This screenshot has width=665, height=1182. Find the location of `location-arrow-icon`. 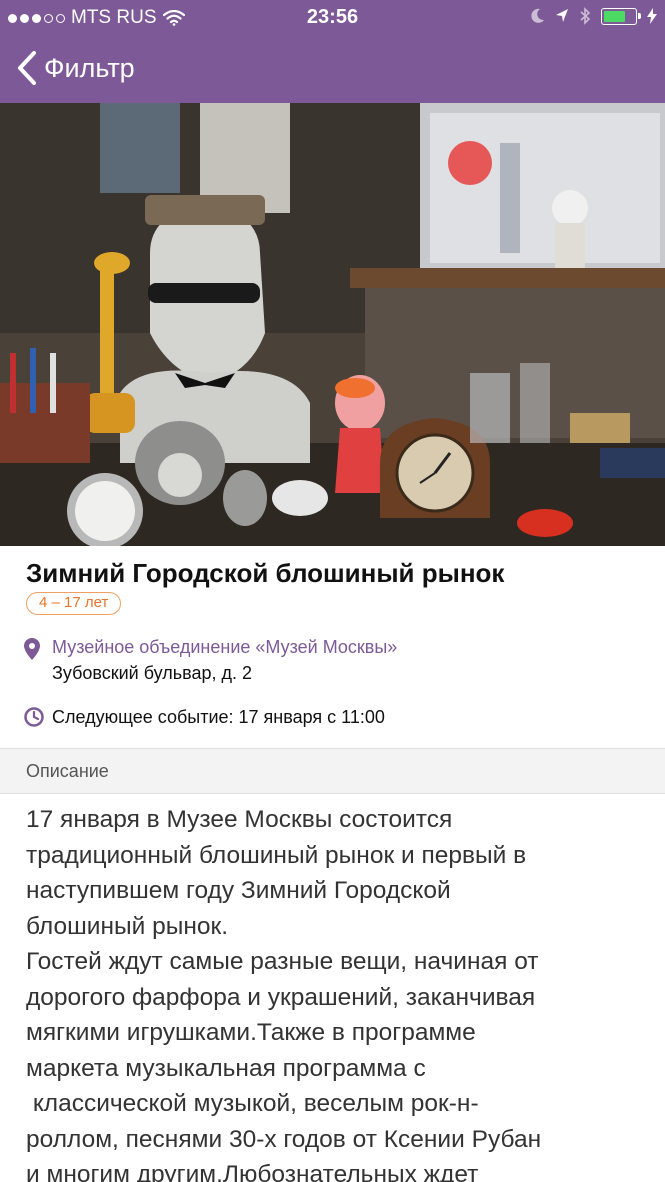

location-arrow-icon is located at coordinates (562, 15).